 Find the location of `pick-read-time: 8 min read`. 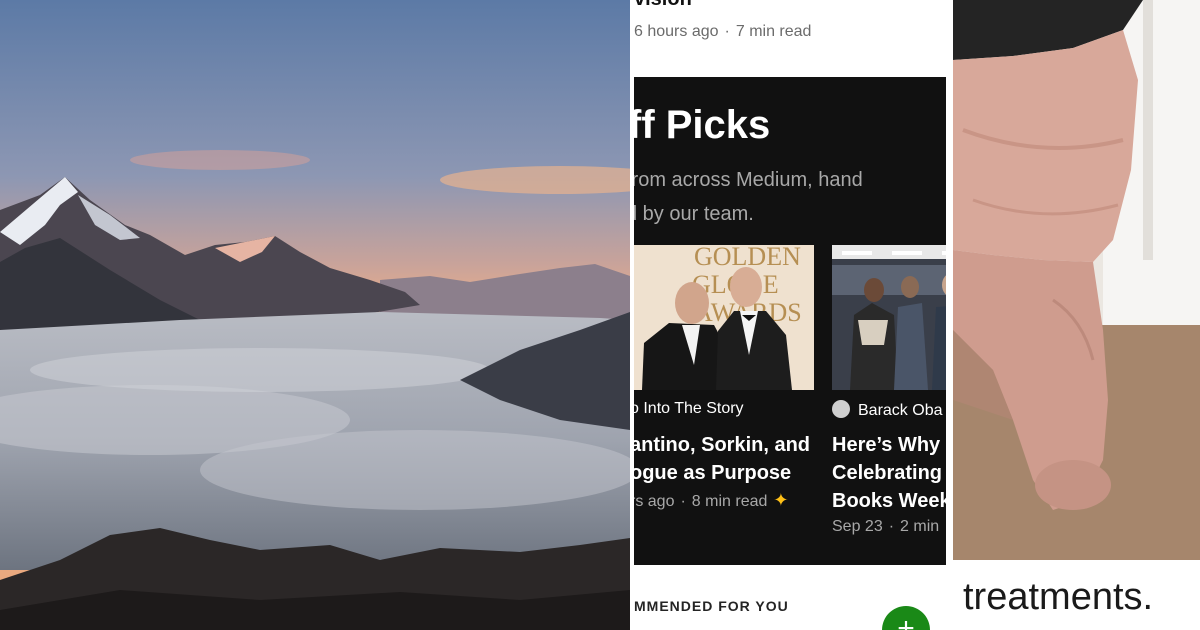

pick-read-time: 8 min read is located at coordinates (729, 501).